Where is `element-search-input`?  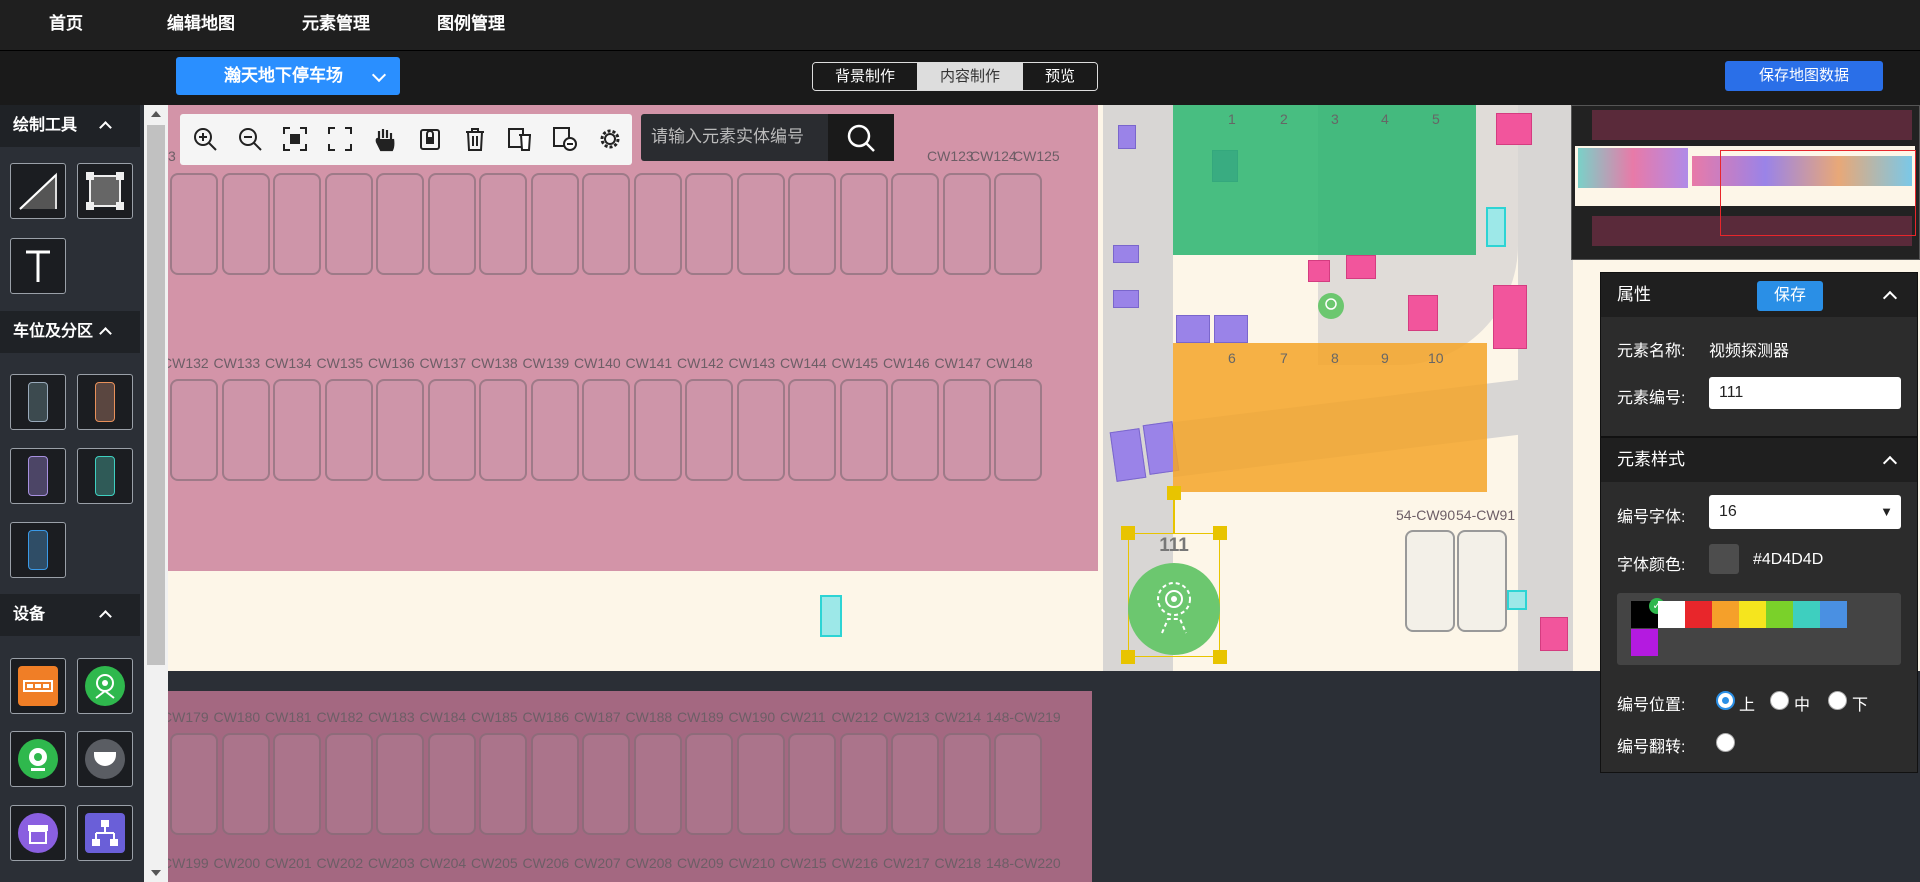 element-search-input is located at coordinates (741, 137).